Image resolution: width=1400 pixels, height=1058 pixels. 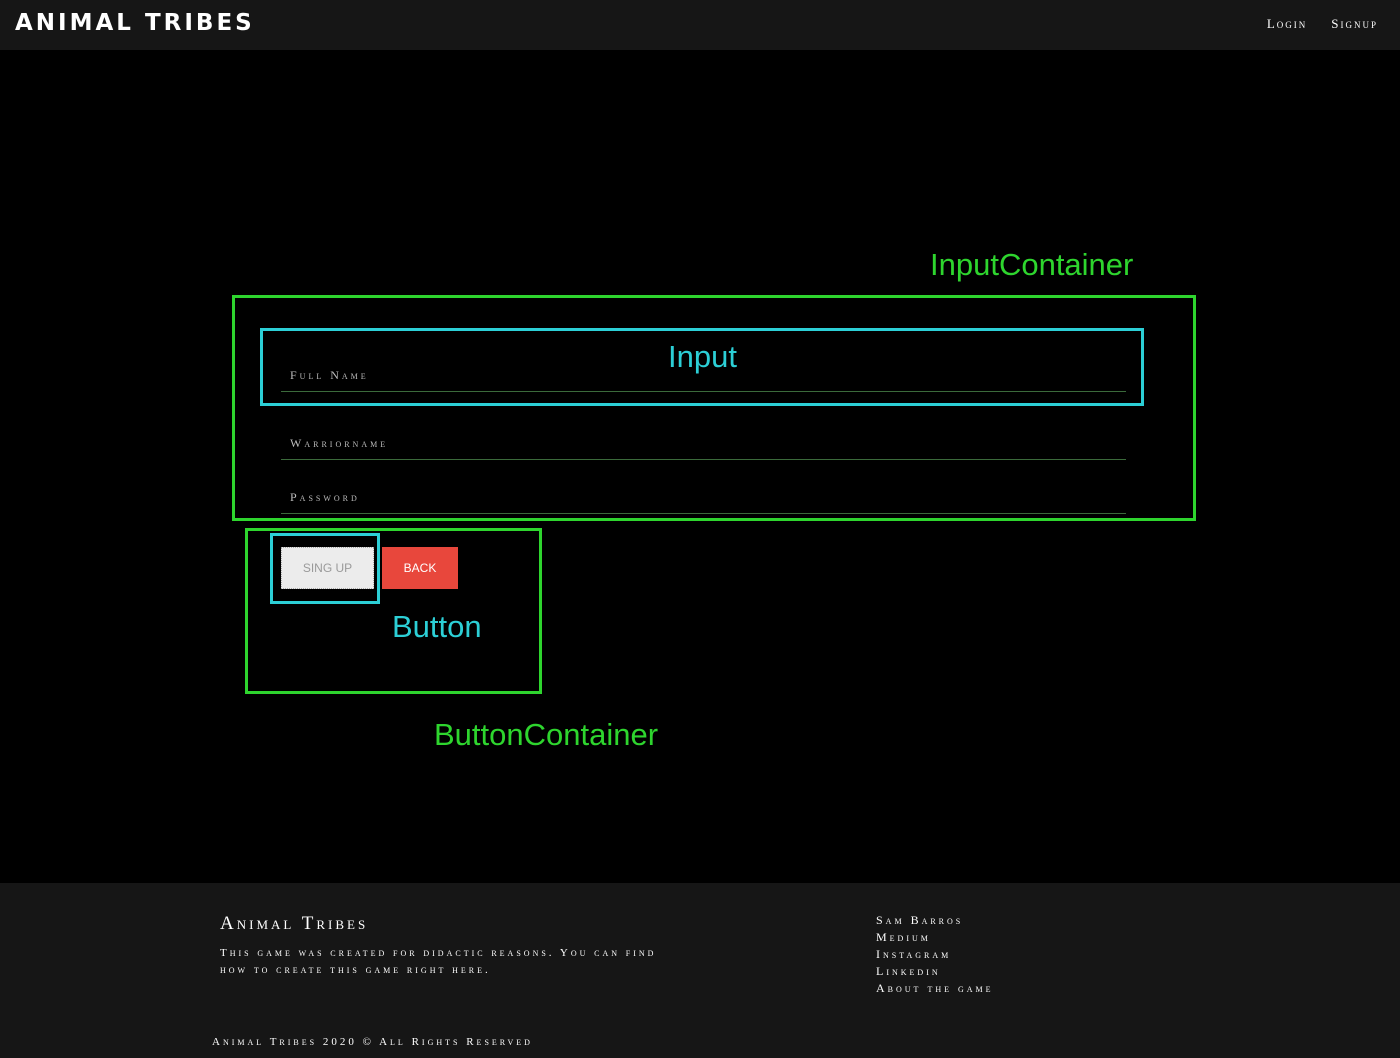 What do you see at coordinates (420, 568) in the screenshot?
I see `back-button: BACK` at bounding box center [420, 568].